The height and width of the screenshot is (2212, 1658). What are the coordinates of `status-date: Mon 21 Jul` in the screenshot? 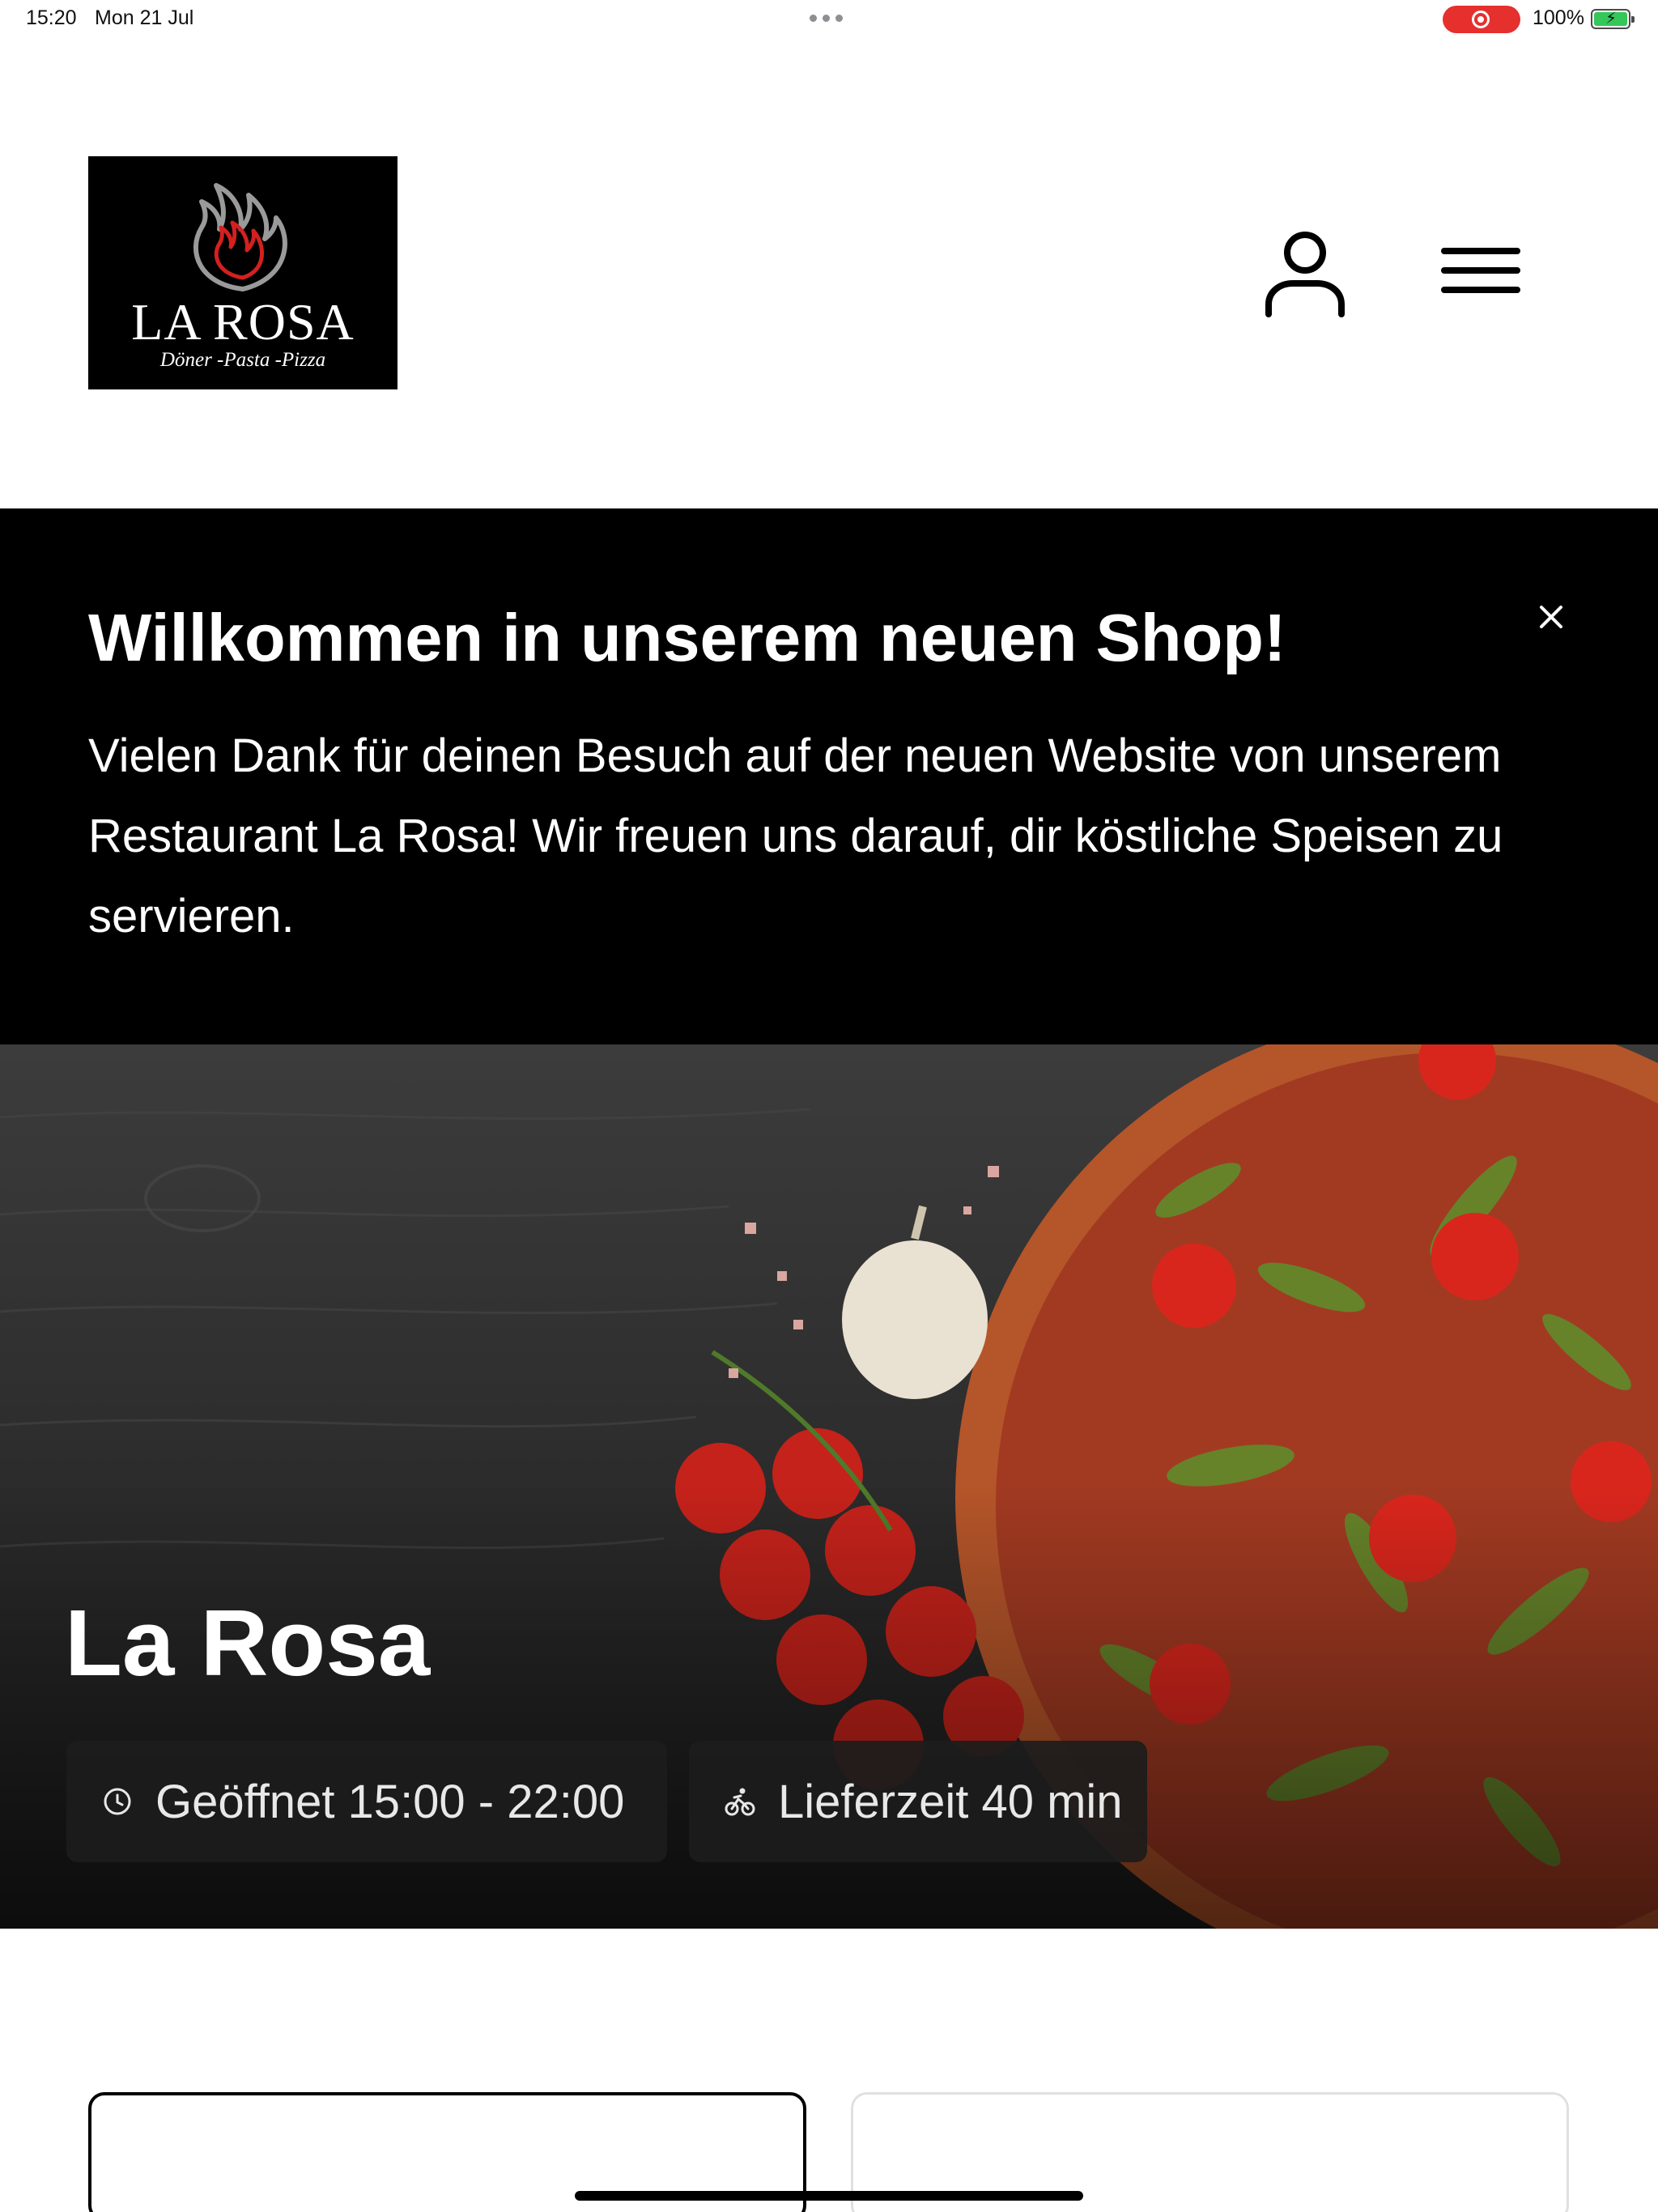 It's located at (144, 18).